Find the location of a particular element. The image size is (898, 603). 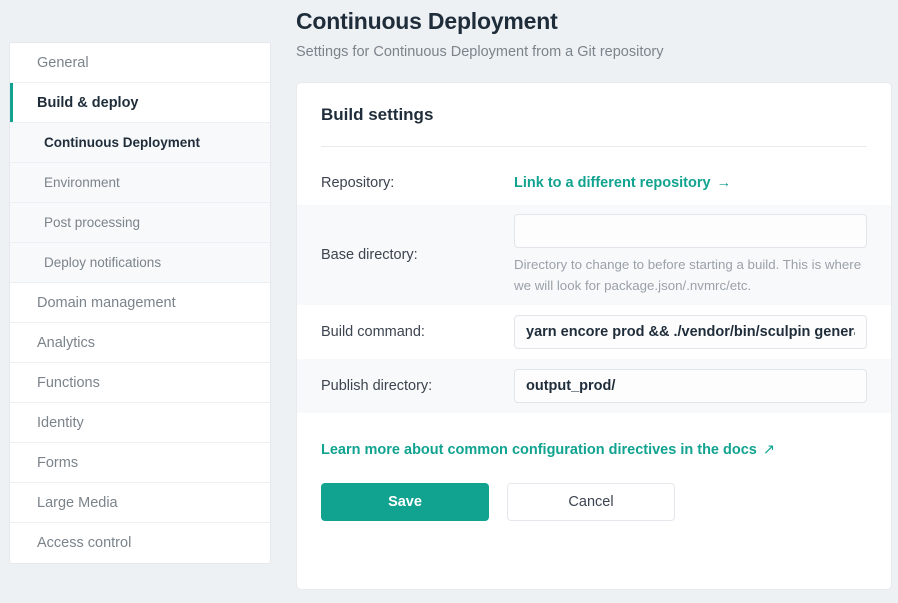

build-command-input is located at coordinates (690, 332).